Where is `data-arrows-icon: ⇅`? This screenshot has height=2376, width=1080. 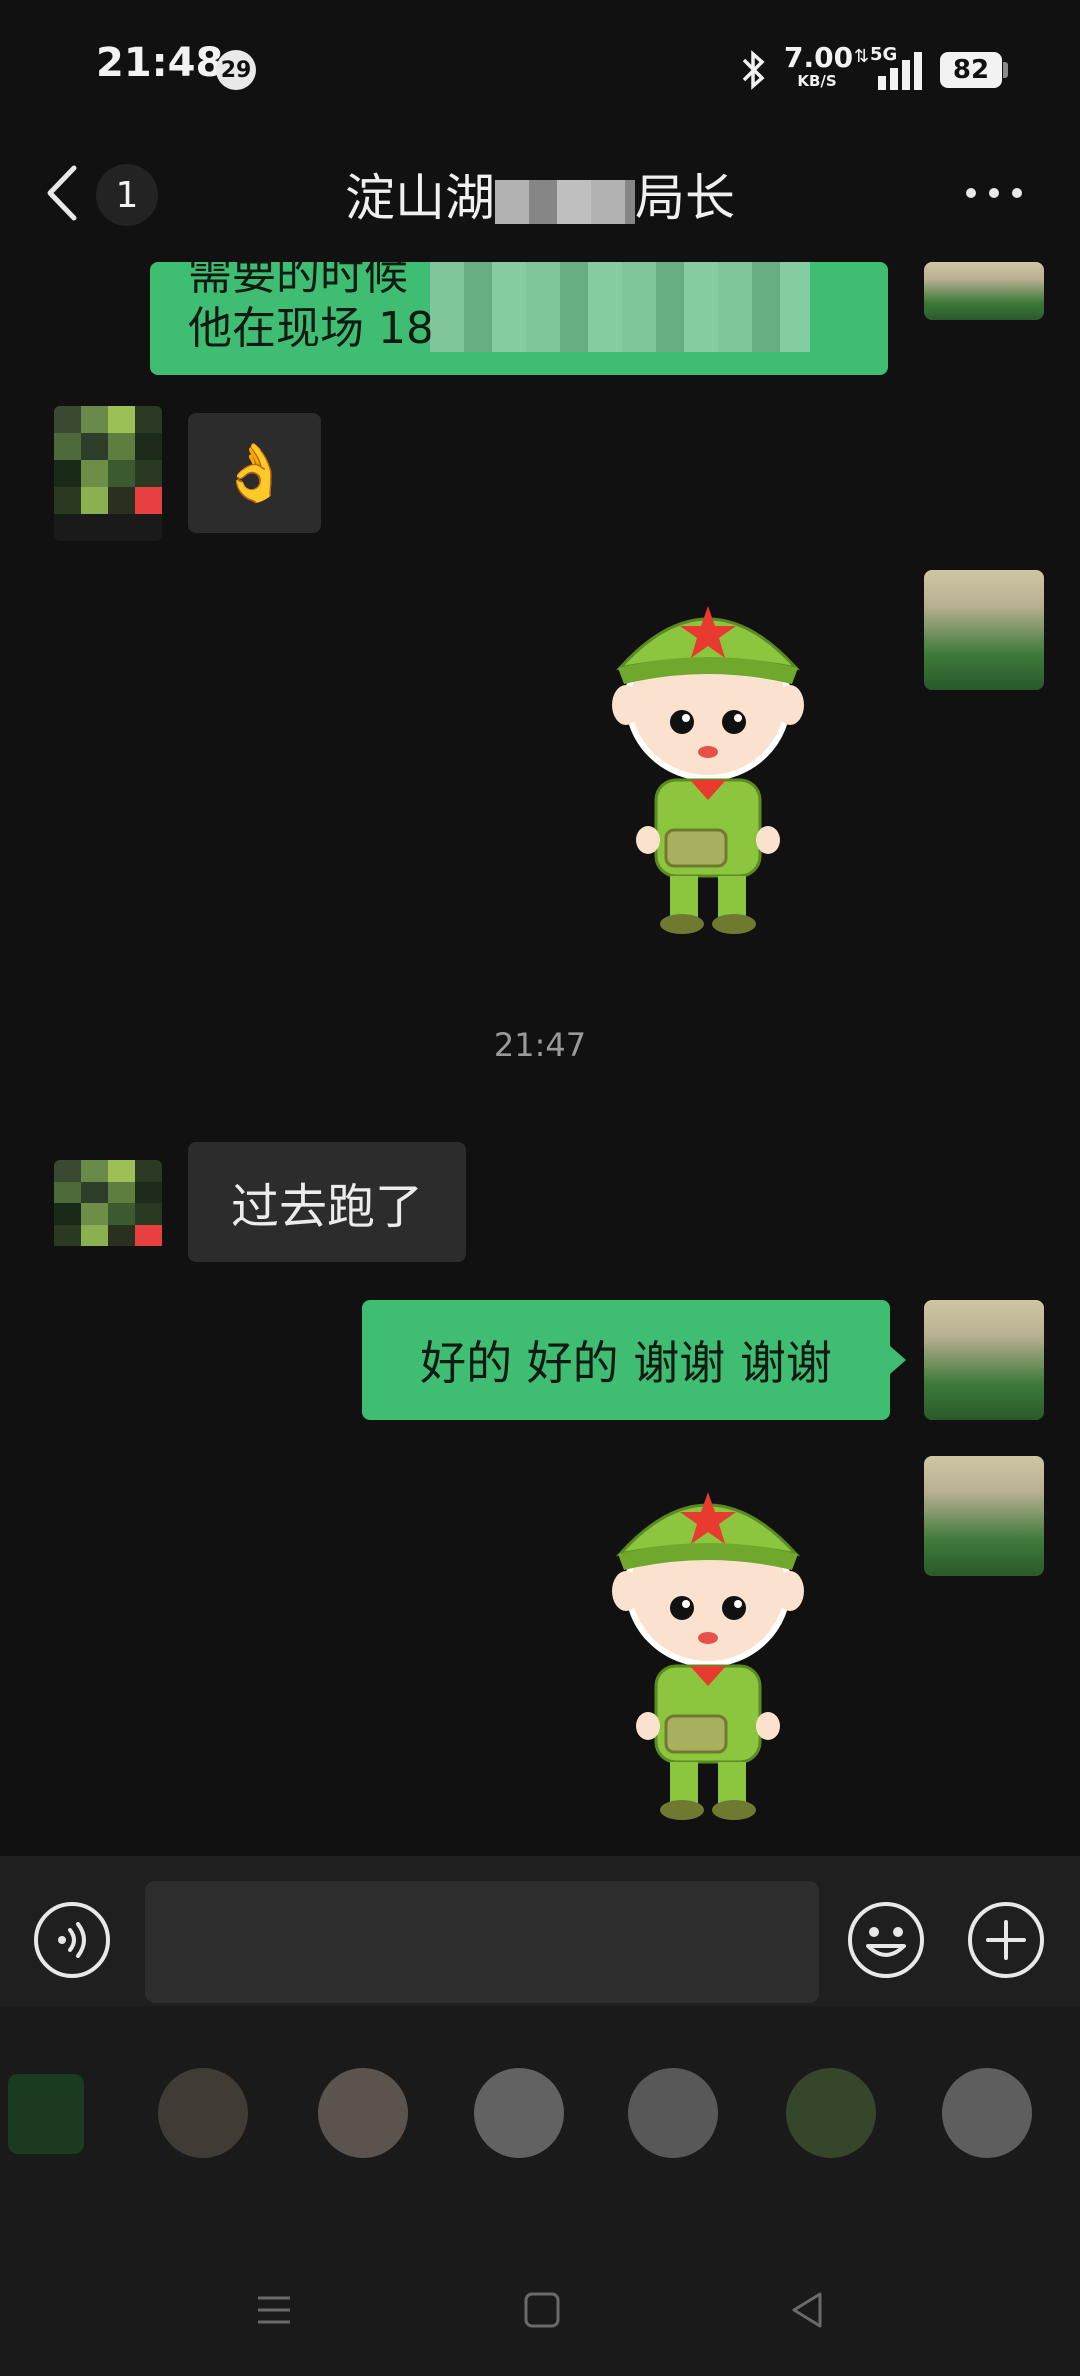 data-arrows-icon: ⇅ is located at coordinates (862, 56).